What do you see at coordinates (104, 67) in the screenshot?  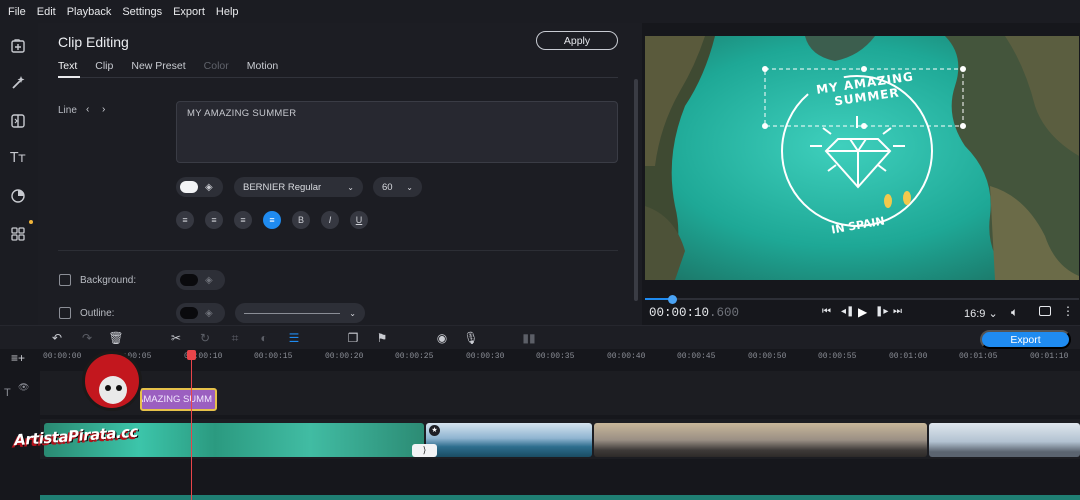 I see `tab-clip: Clip` at bounding box center [104, 67].